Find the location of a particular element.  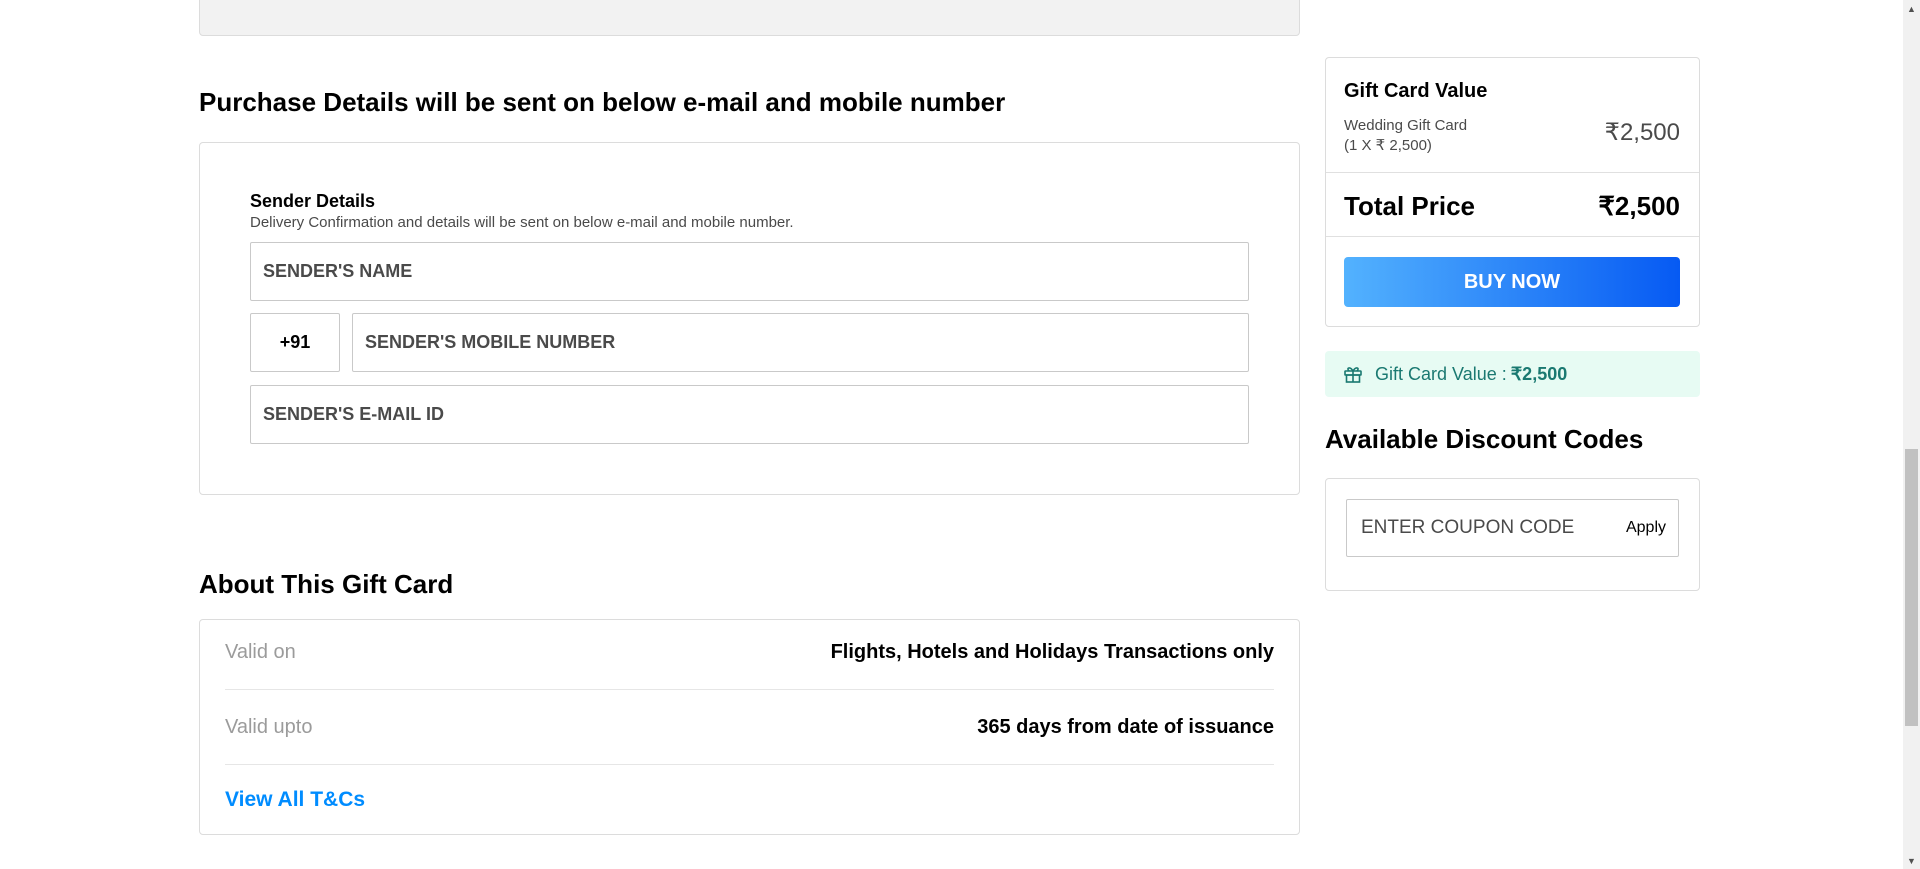

gift-card-item-name: Wedding Gift Card is located at coordinates (1406, 125).